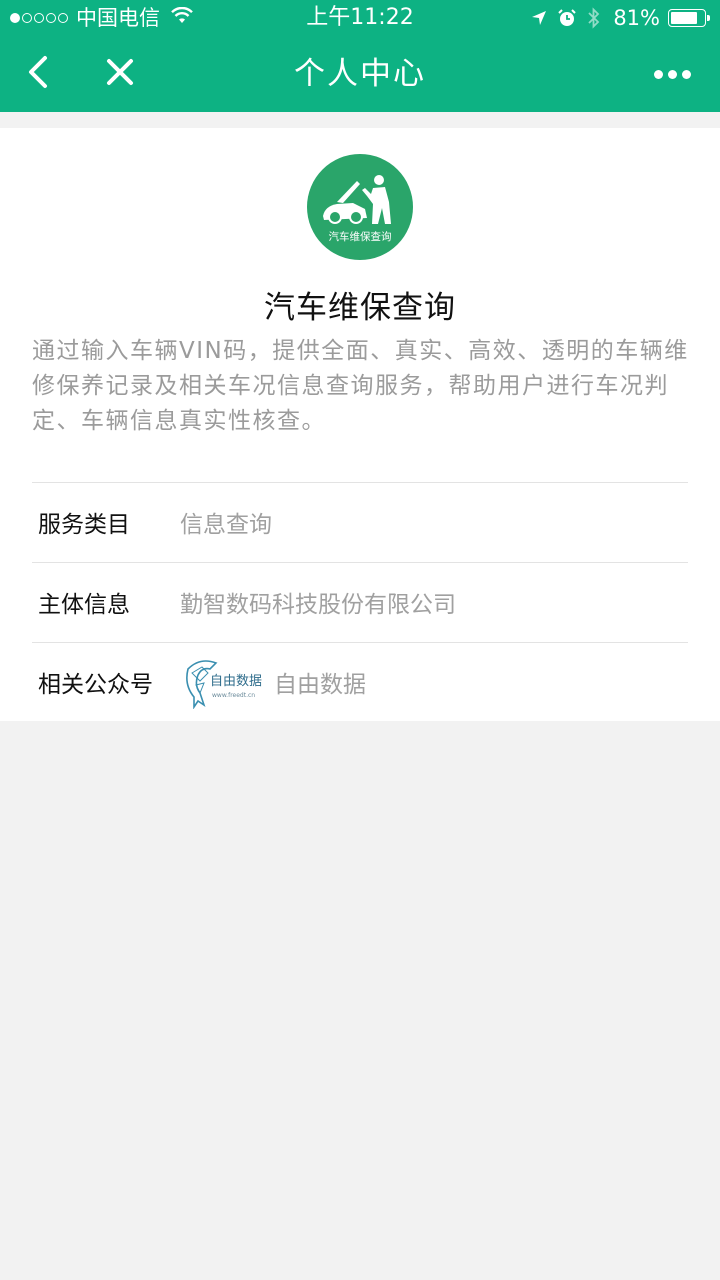  I want to click on battery-icon, so click(689, 18).